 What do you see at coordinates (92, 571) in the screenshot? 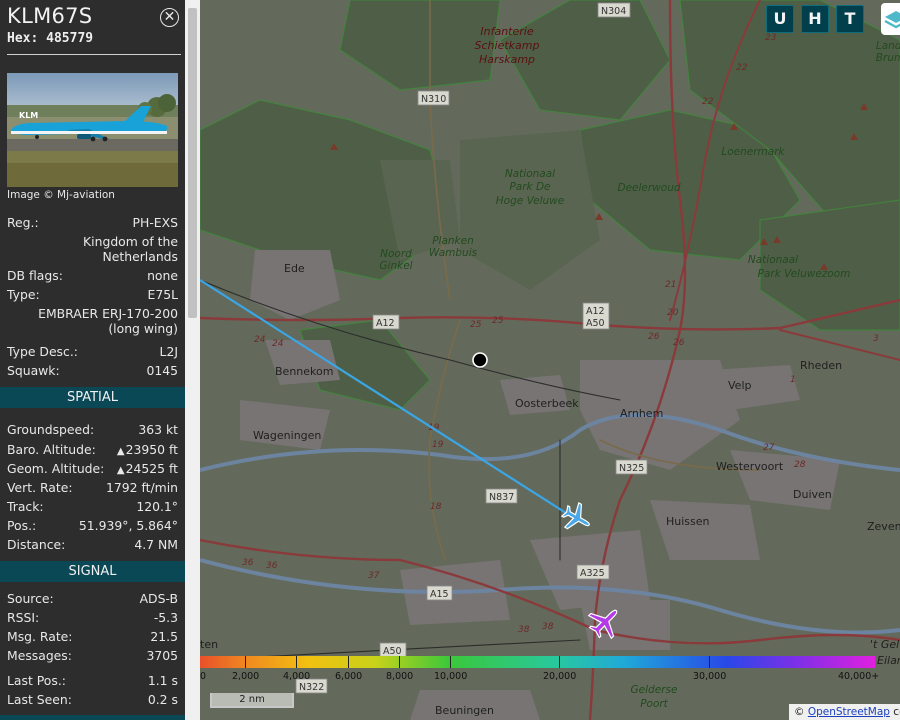
I see `signal-section-header: SIGNAL` at bounding box center [92, 571].